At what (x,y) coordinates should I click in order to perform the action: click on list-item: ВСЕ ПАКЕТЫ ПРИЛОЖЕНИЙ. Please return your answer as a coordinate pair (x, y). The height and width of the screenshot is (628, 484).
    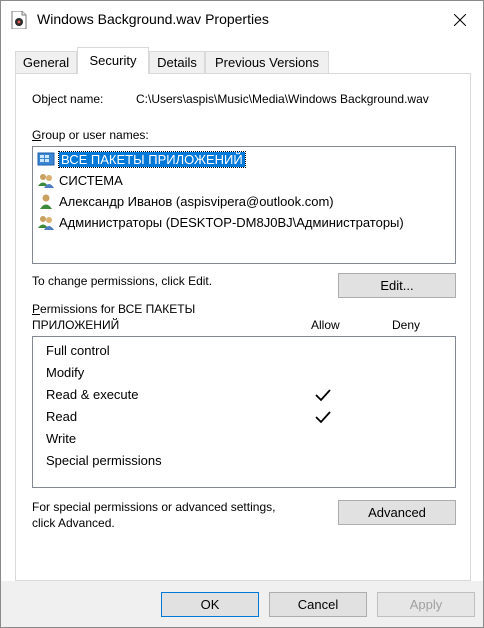
    Looking at the image, I should click on (141, 159).